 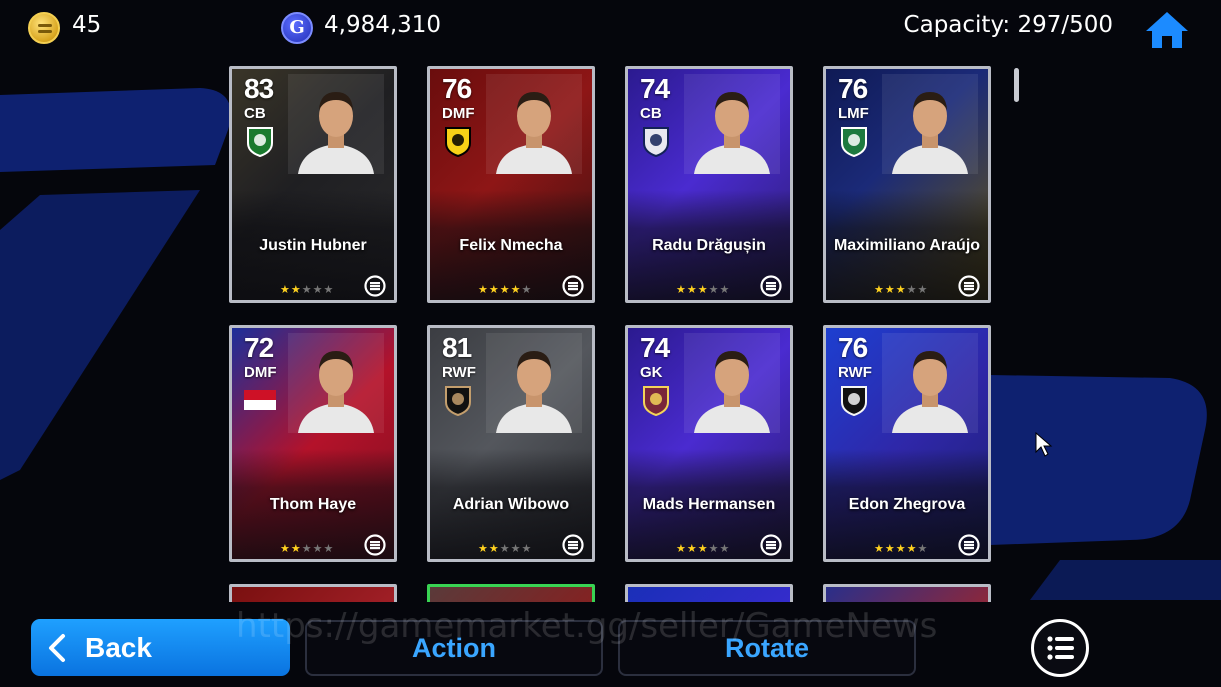 I want to click on scrollbar, so click(x=1016, y=85).